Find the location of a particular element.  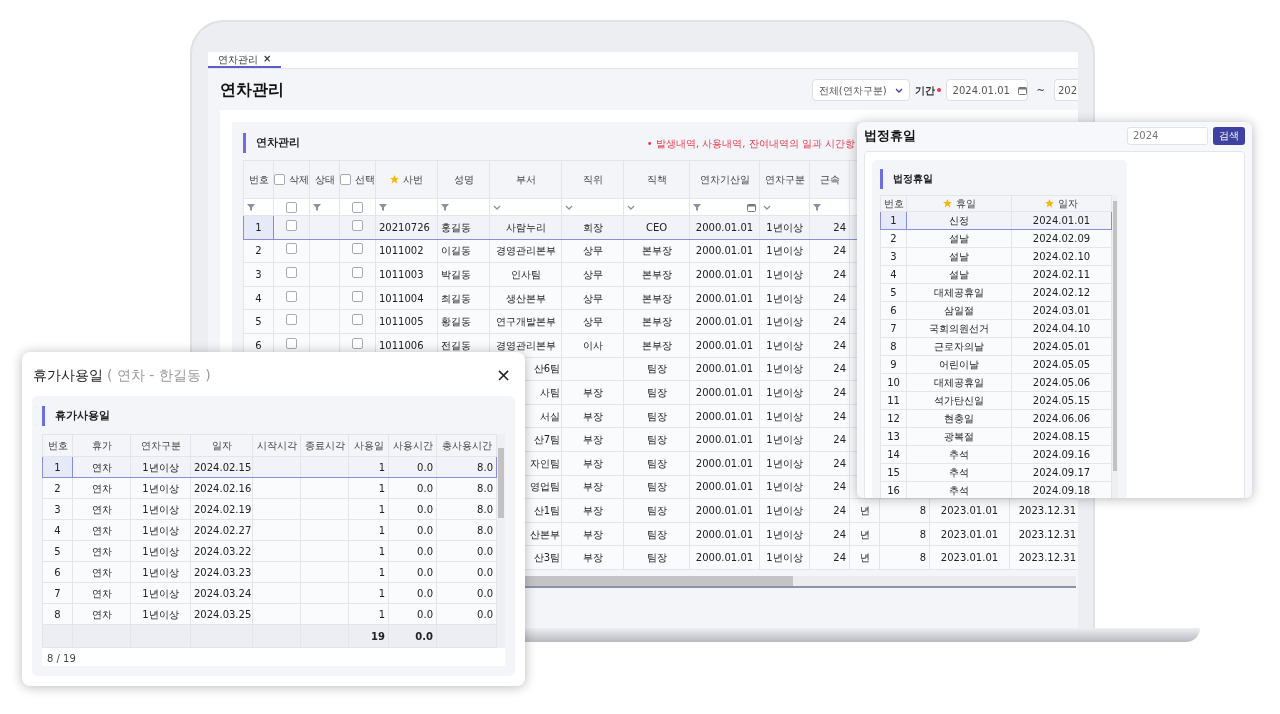

table-cell: 6 is located at coordinates (57, 572).